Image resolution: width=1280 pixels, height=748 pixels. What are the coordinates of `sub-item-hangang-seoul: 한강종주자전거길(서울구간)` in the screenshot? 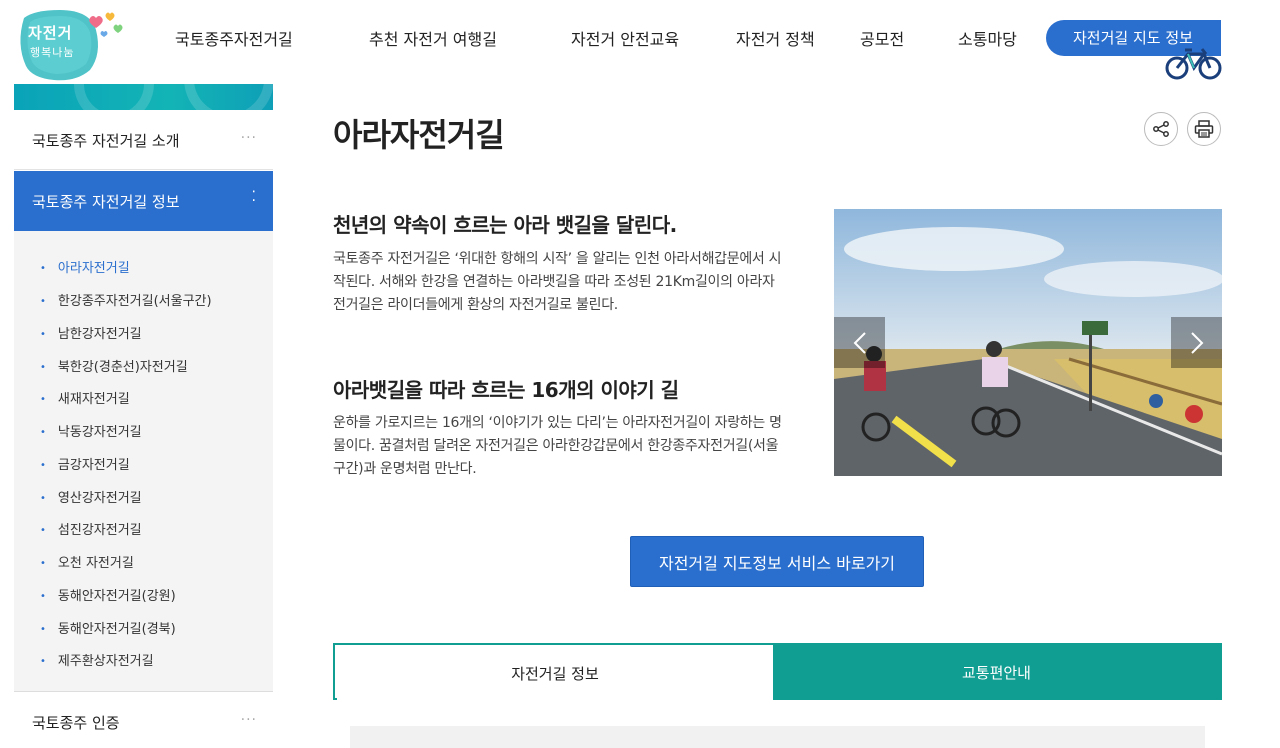 It's located at (126, 299).